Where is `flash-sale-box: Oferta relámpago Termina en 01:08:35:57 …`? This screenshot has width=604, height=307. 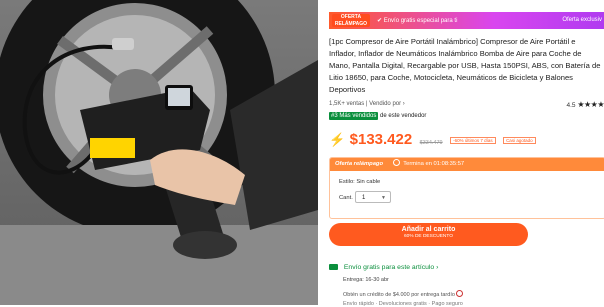
flash-sale-box: Oferta relámpago Termina en 01:08:35:57 … is located at coordinates (466, 188).